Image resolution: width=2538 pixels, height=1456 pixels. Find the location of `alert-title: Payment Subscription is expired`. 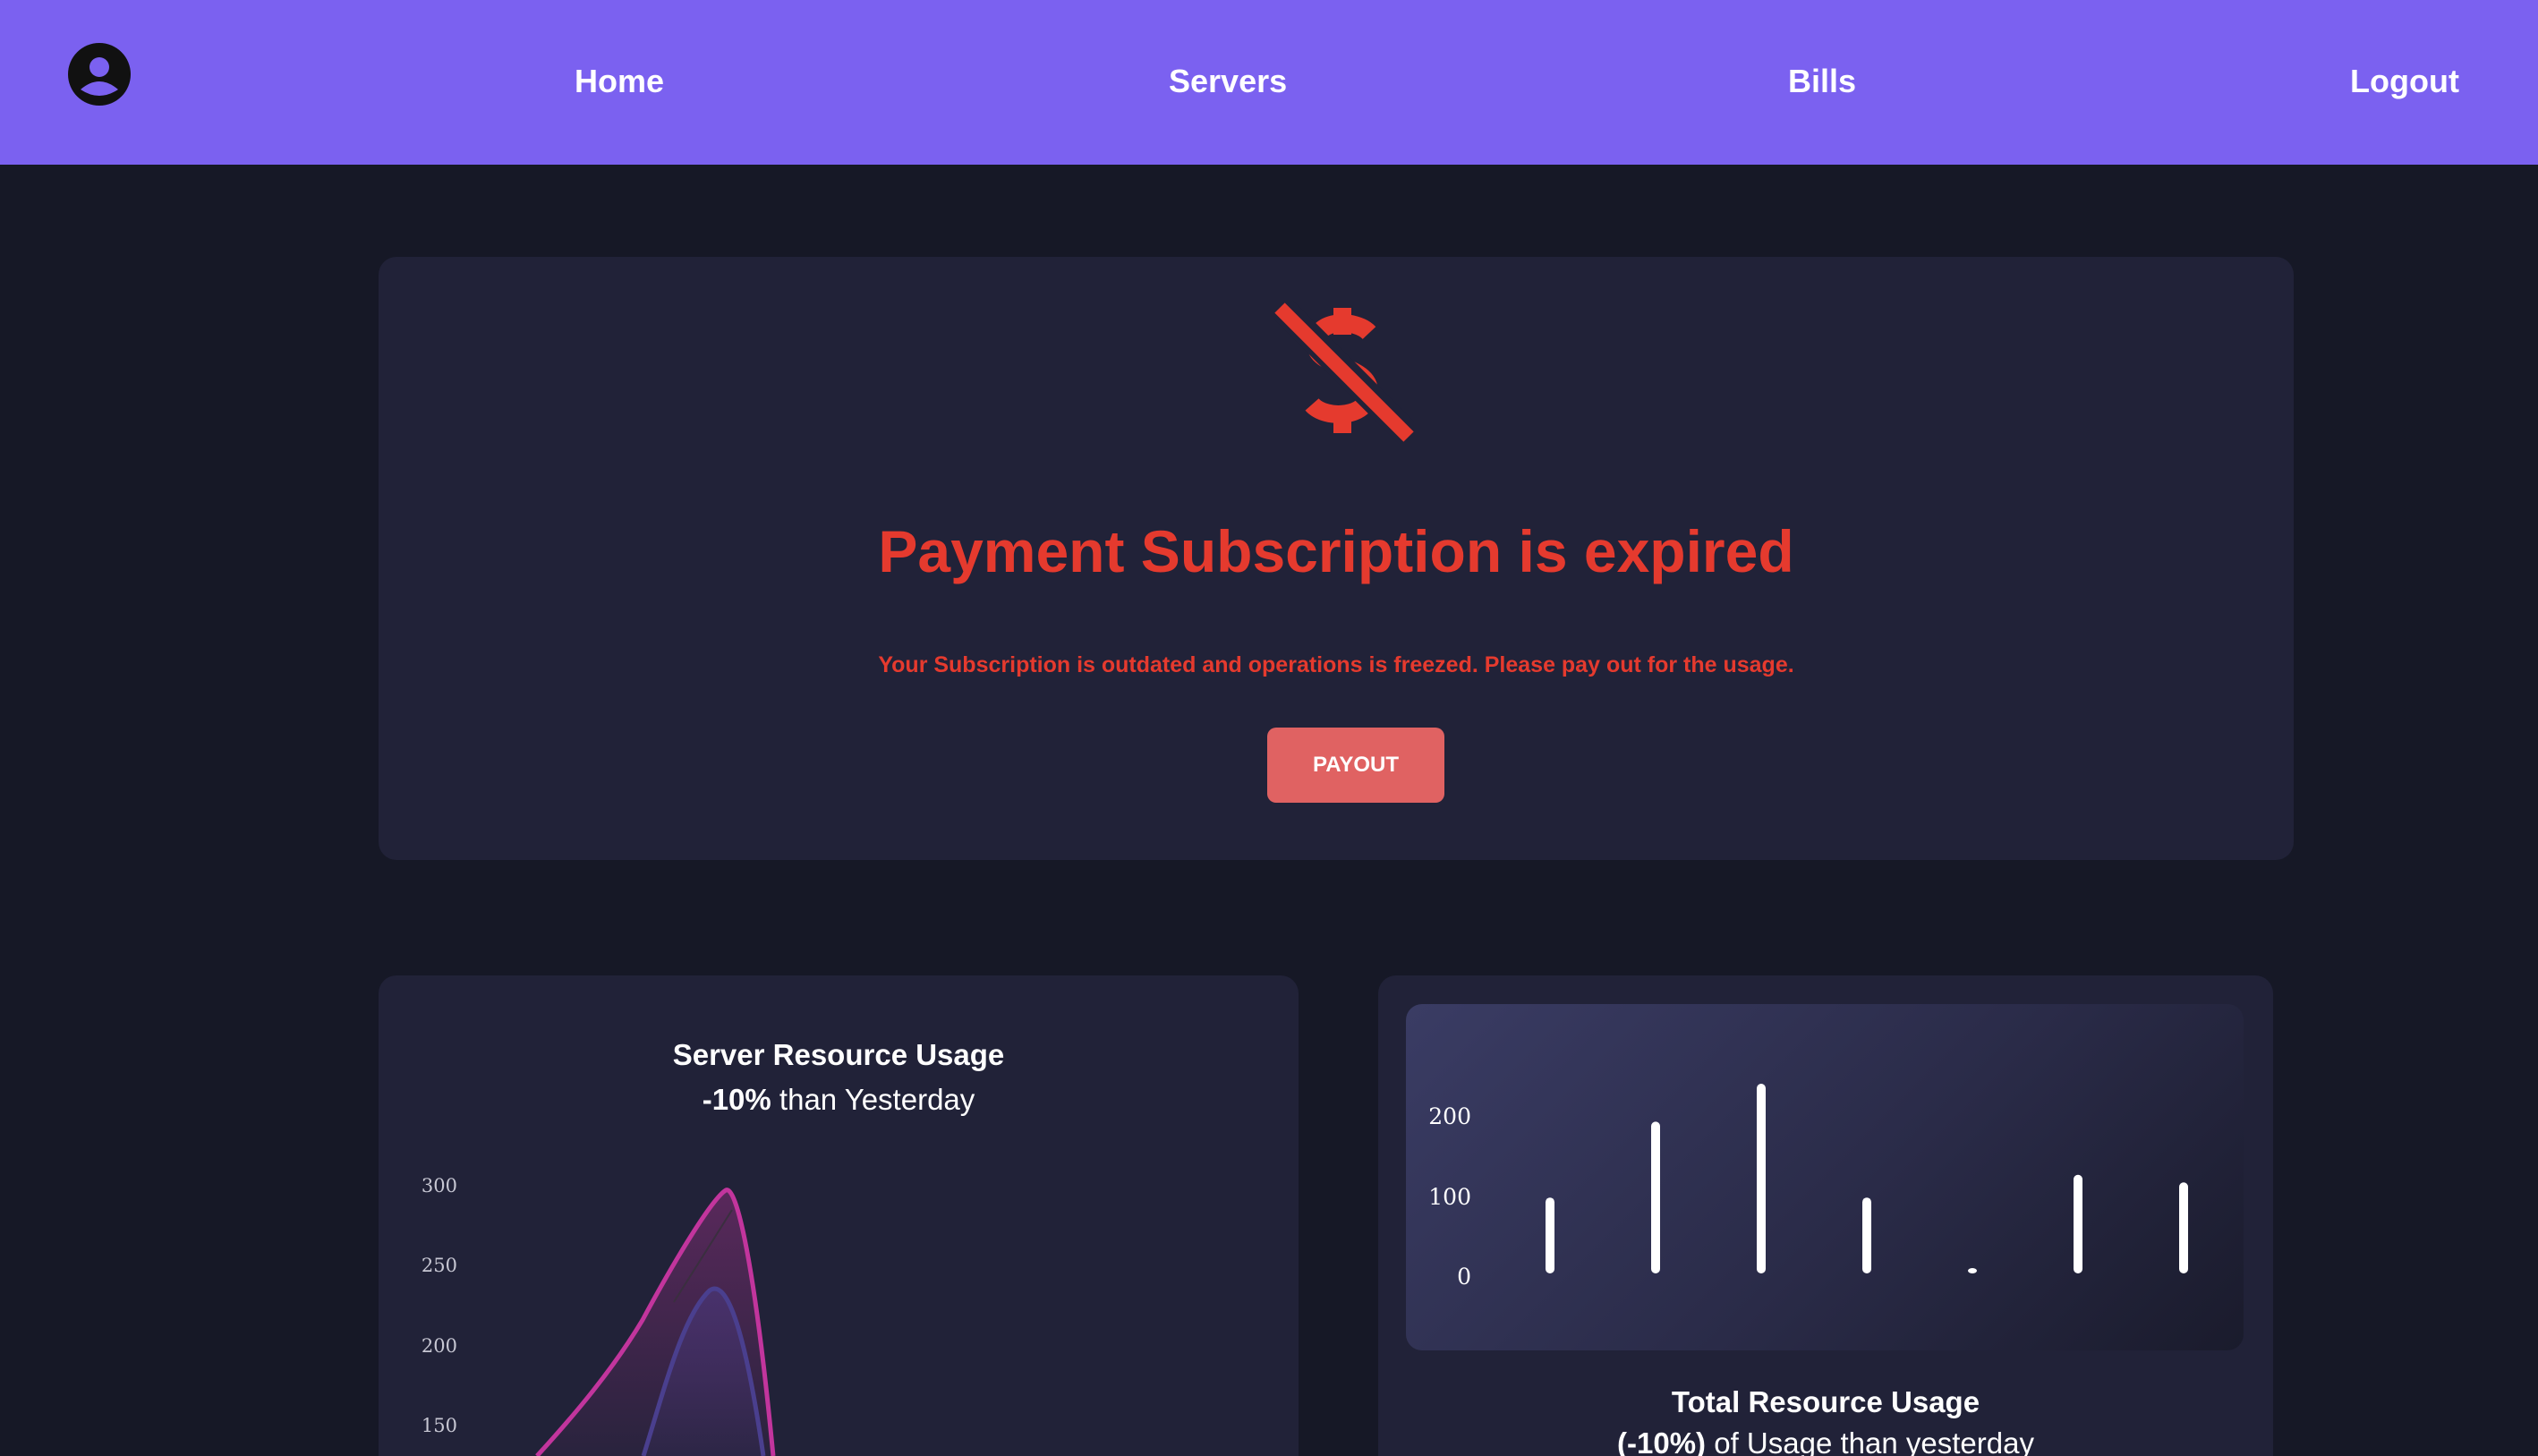

alert-title: Payment Subscription is expired is located at coordinates (1336, 551).